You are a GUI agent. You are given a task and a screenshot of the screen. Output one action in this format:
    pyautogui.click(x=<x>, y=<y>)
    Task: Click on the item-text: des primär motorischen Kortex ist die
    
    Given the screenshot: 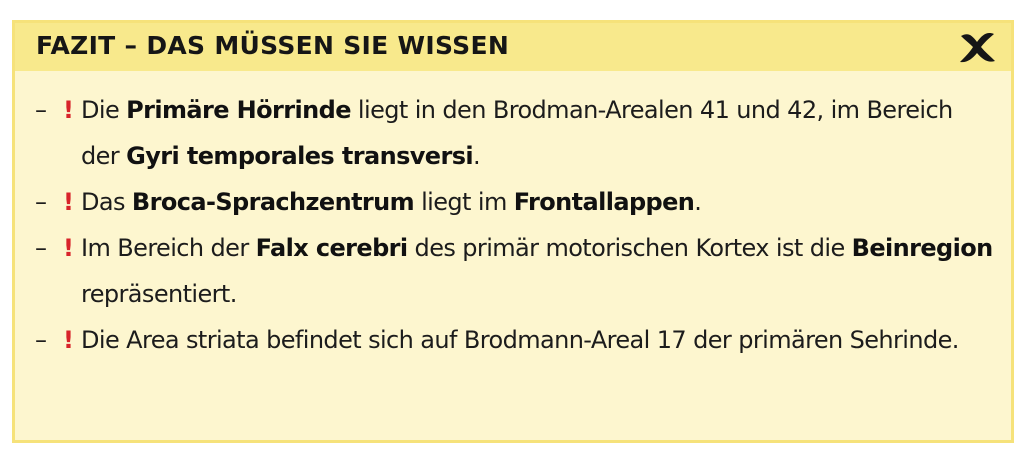 What is the action you would take?
    pyautogui.click(x=629, y=248)
    